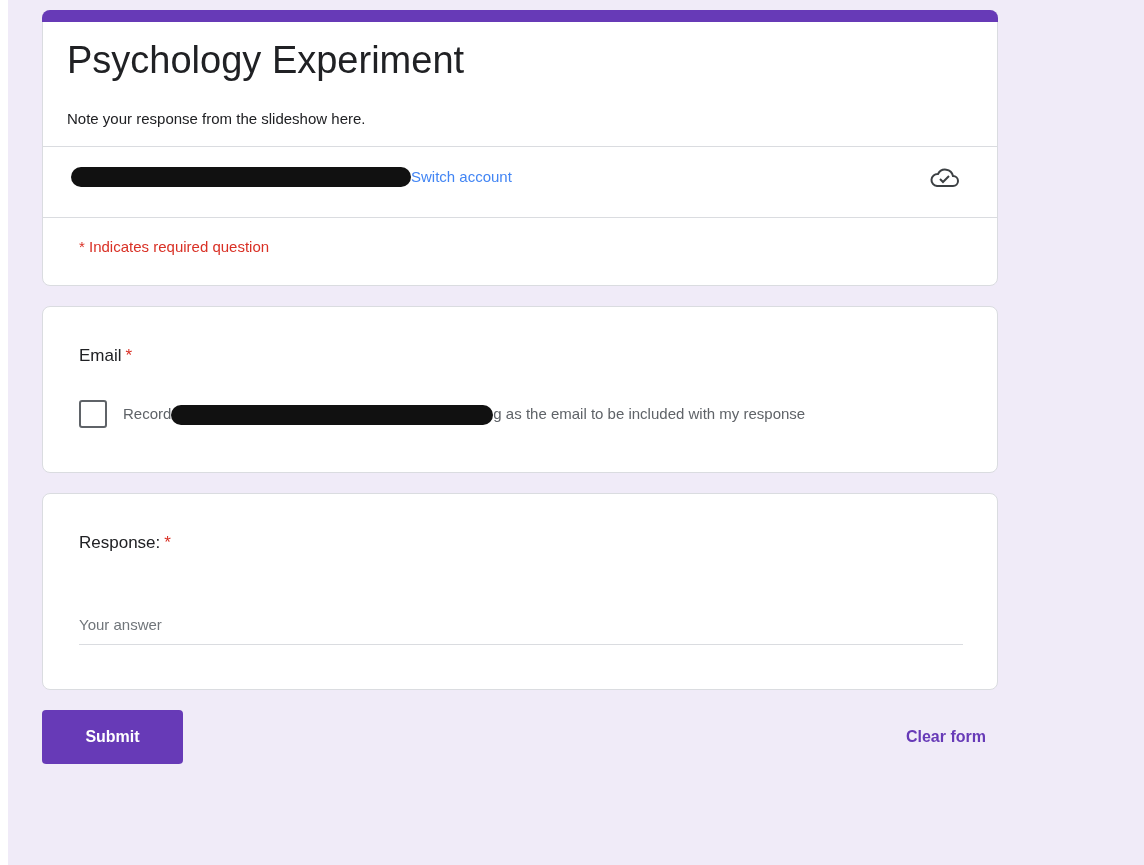 This screenshot has height=865, width=1144. Describe the element at coordinates (649, 414) in the screenshot. I see `checkbox-label: g as the email to be included with my response` at that location.